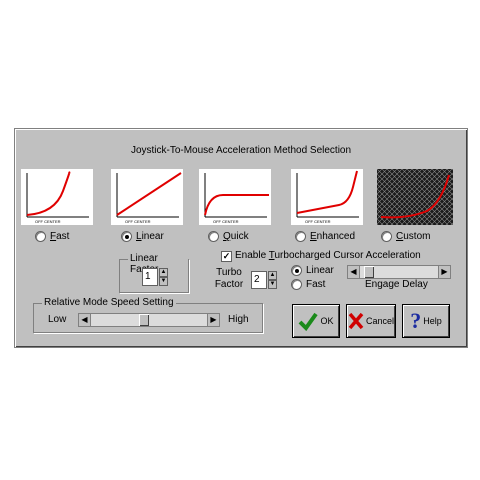 The image size is (480, 480). Describe the element at coordinates (309, 321) in the screenshot. I see `checkmark-icon` at that location.